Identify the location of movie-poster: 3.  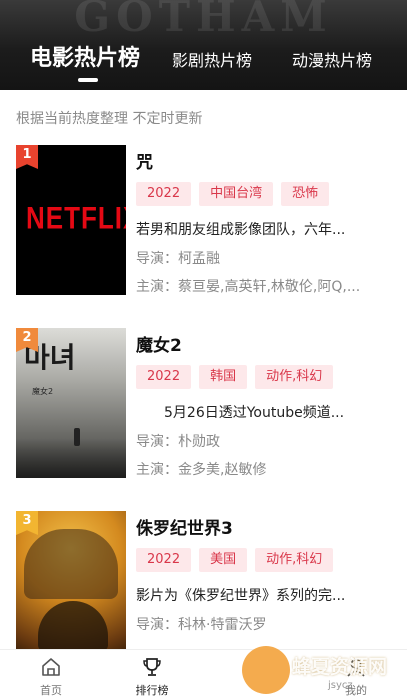
(71, 586).